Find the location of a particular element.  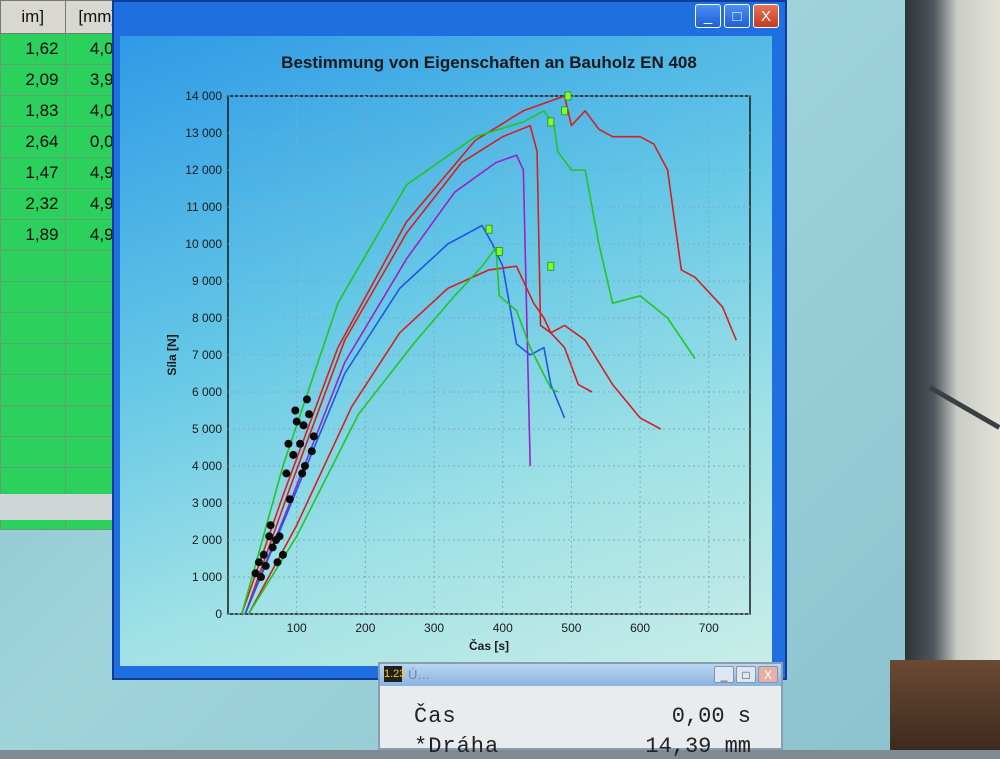

table-cell: 2,09 is located at coordinates (33, 80).